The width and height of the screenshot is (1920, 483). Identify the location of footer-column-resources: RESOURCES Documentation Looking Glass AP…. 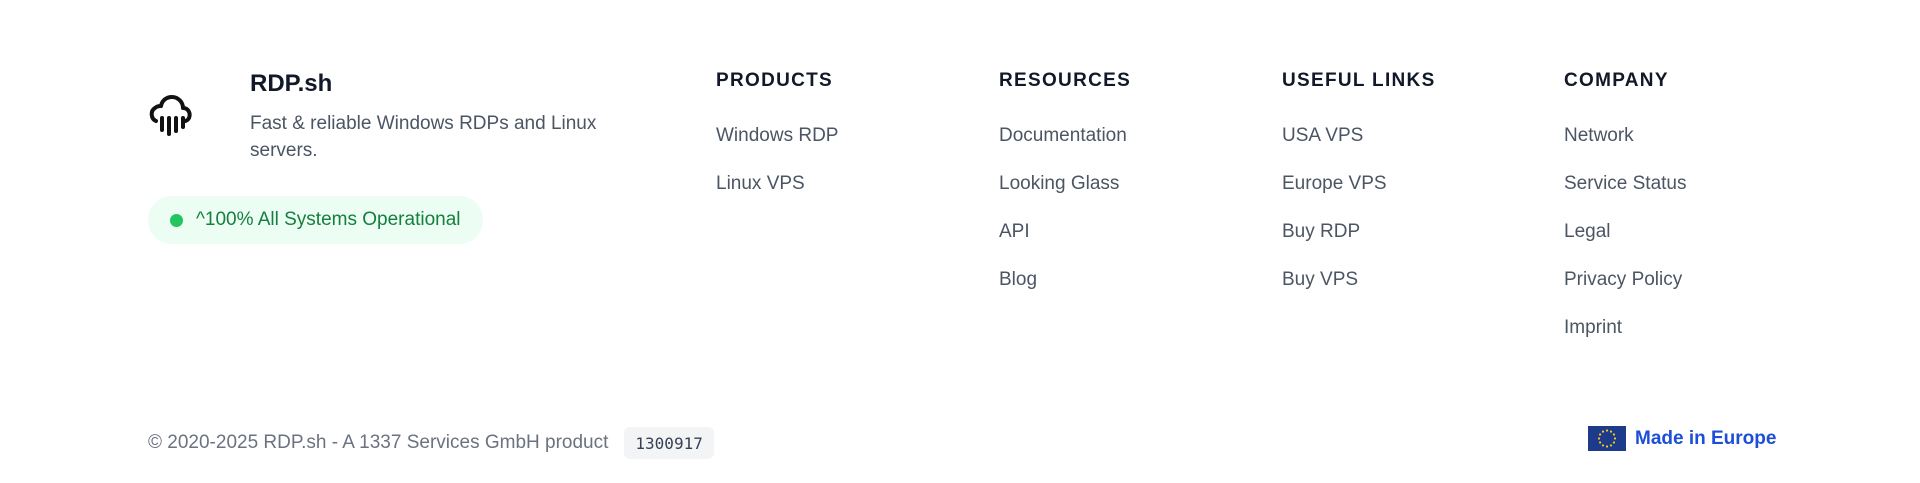
(1065, 180).